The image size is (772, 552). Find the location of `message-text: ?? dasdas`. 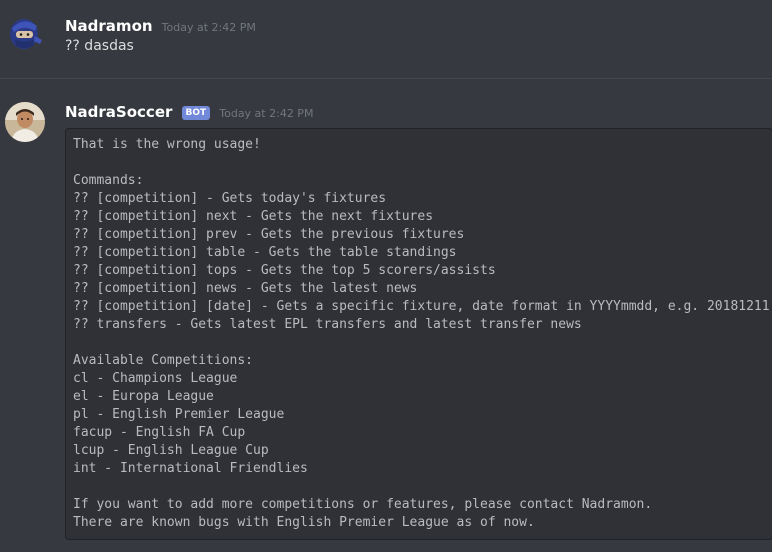

message-text: ?? dasdas is located at coordinates (99, 46).